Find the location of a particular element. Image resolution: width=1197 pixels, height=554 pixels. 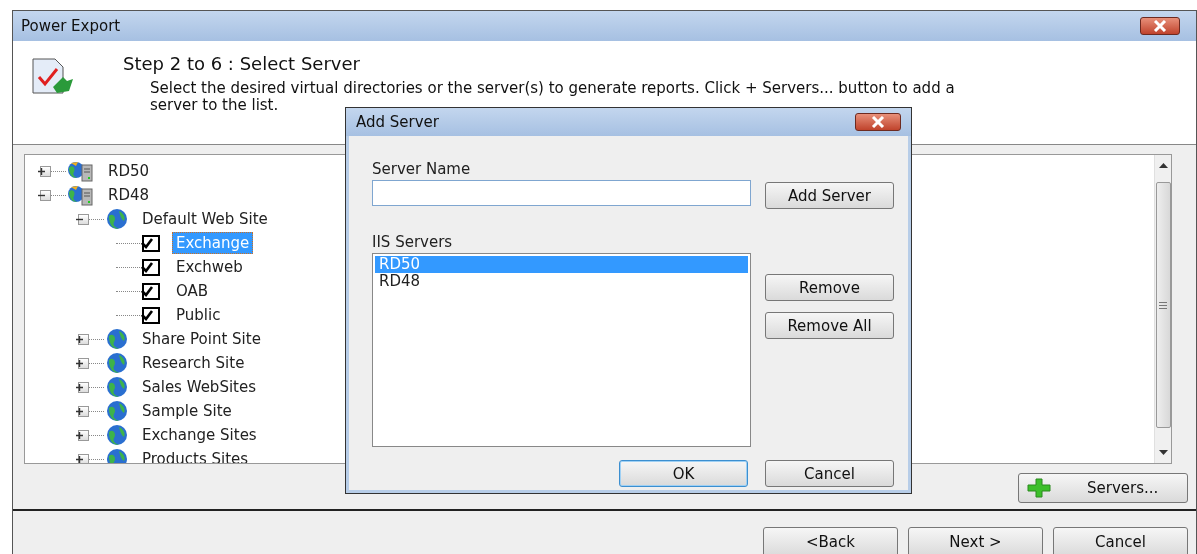

server-name-field is located at coordinates (561, 193).